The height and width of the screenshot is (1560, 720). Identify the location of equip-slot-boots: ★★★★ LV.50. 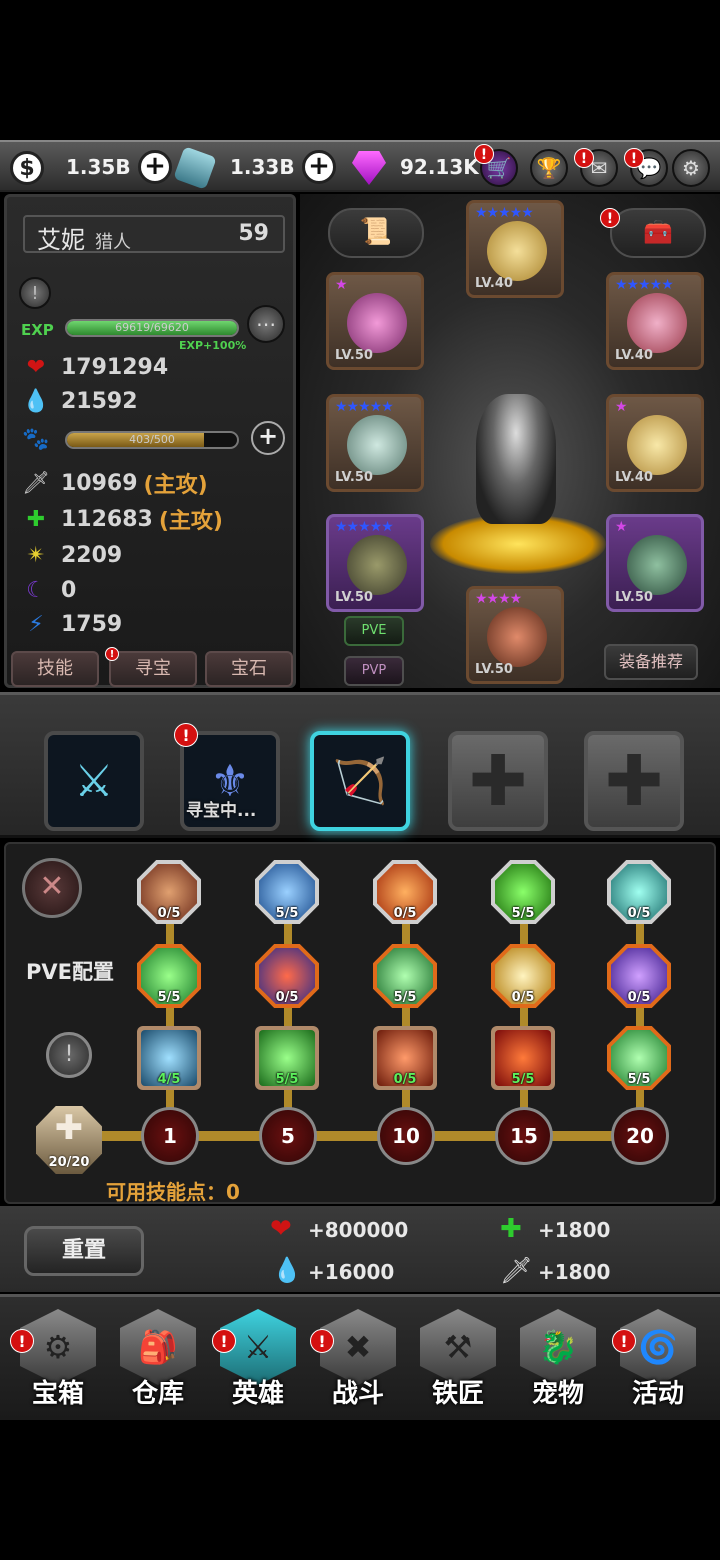
(515, 635).